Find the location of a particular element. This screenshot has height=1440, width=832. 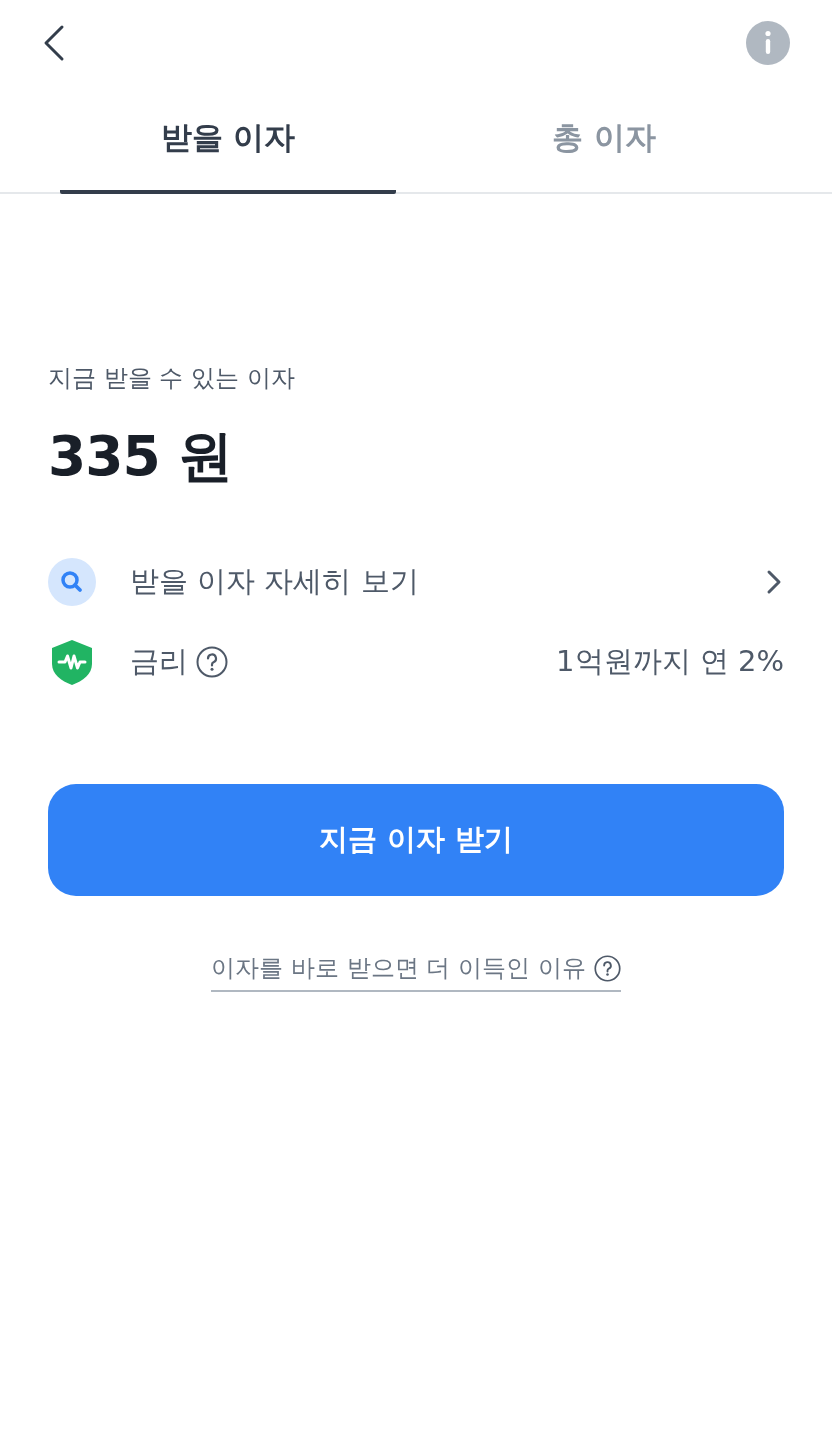

summary-label: 지금 받을 수 있는 이자 is located at coordinates (171, 378).